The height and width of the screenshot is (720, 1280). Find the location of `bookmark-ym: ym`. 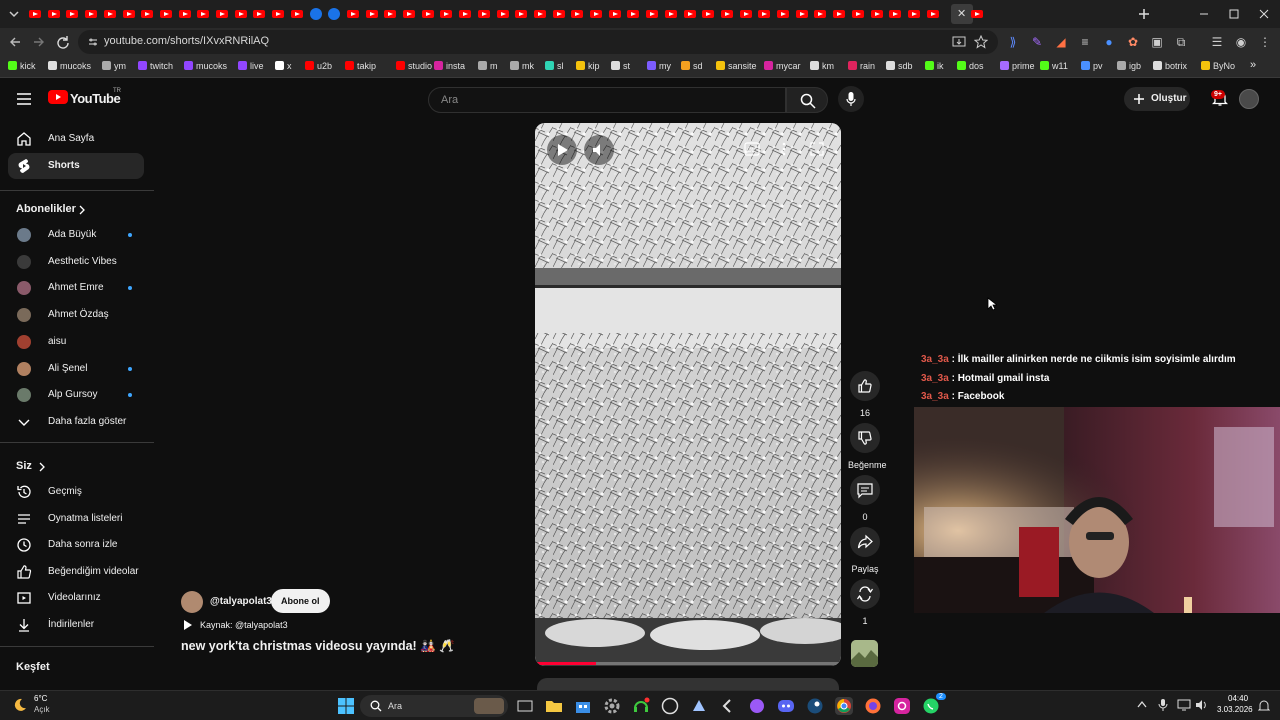

bookmark-ym: ym is located at coordinates (114, 66).